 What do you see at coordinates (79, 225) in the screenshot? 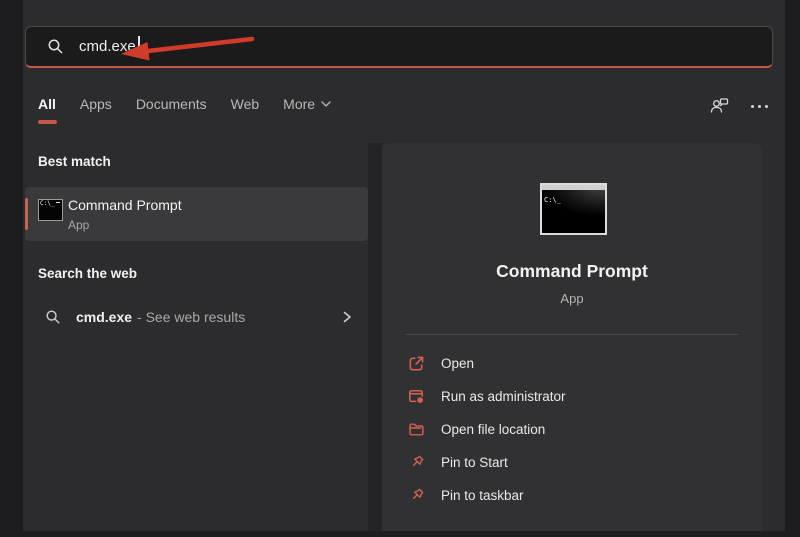
I see `result-subtitle: App` at bounding box center [79, 225].